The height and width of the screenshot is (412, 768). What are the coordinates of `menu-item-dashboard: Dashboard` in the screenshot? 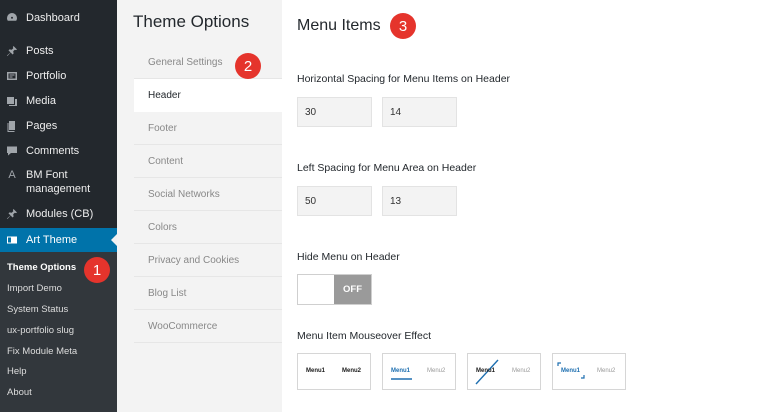 It's located at (58, 18).